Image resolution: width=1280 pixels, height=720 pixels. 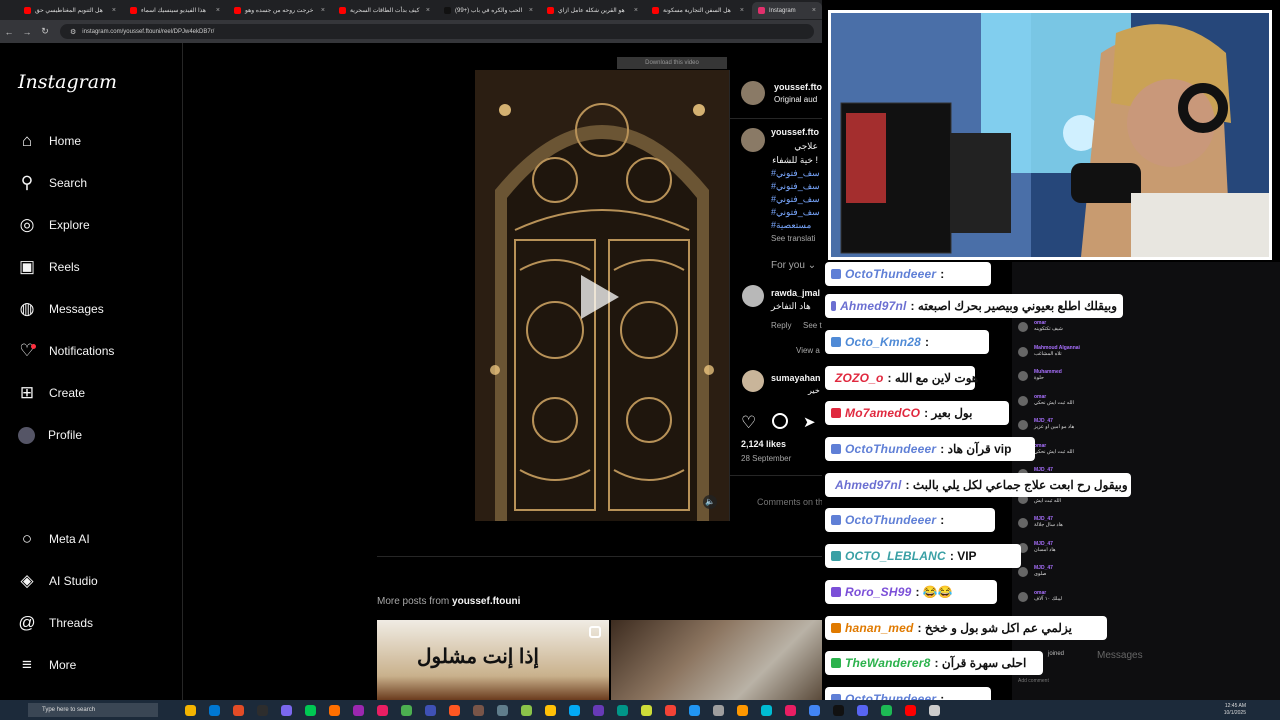 What do you see at coordinates (793, 238) in the screenshot?
I see `caption-see-translation: See translati` at bounding box center [793, 238].